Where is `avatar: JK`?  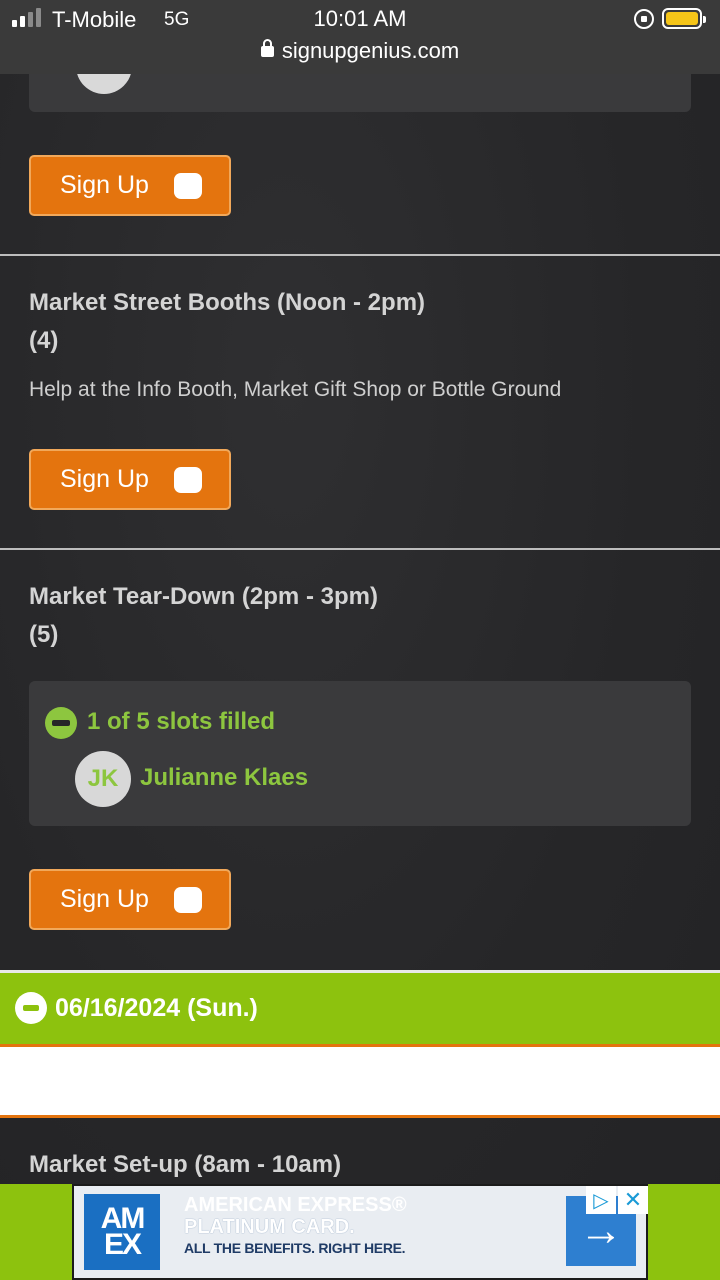
avatar: JK is located at coordinates (103, 779).